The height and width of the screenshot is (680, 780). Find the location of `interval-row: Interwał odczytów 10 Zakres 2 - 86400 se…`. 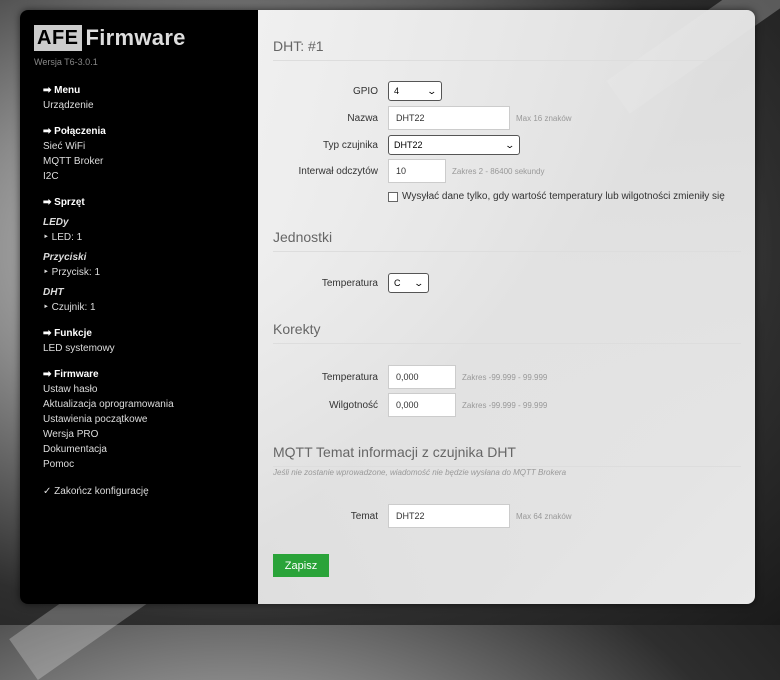

interval-row: Interwał odczytów 10 Zakres 2 - 86400 se… is located at coordinates (401, 171).